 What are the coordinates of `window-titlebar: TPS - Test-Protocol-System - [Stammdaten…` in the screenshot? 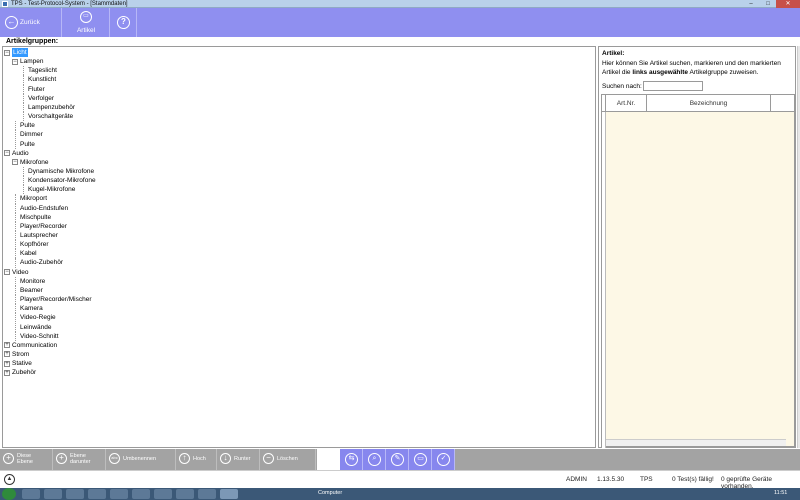 It's located at (400, 4).